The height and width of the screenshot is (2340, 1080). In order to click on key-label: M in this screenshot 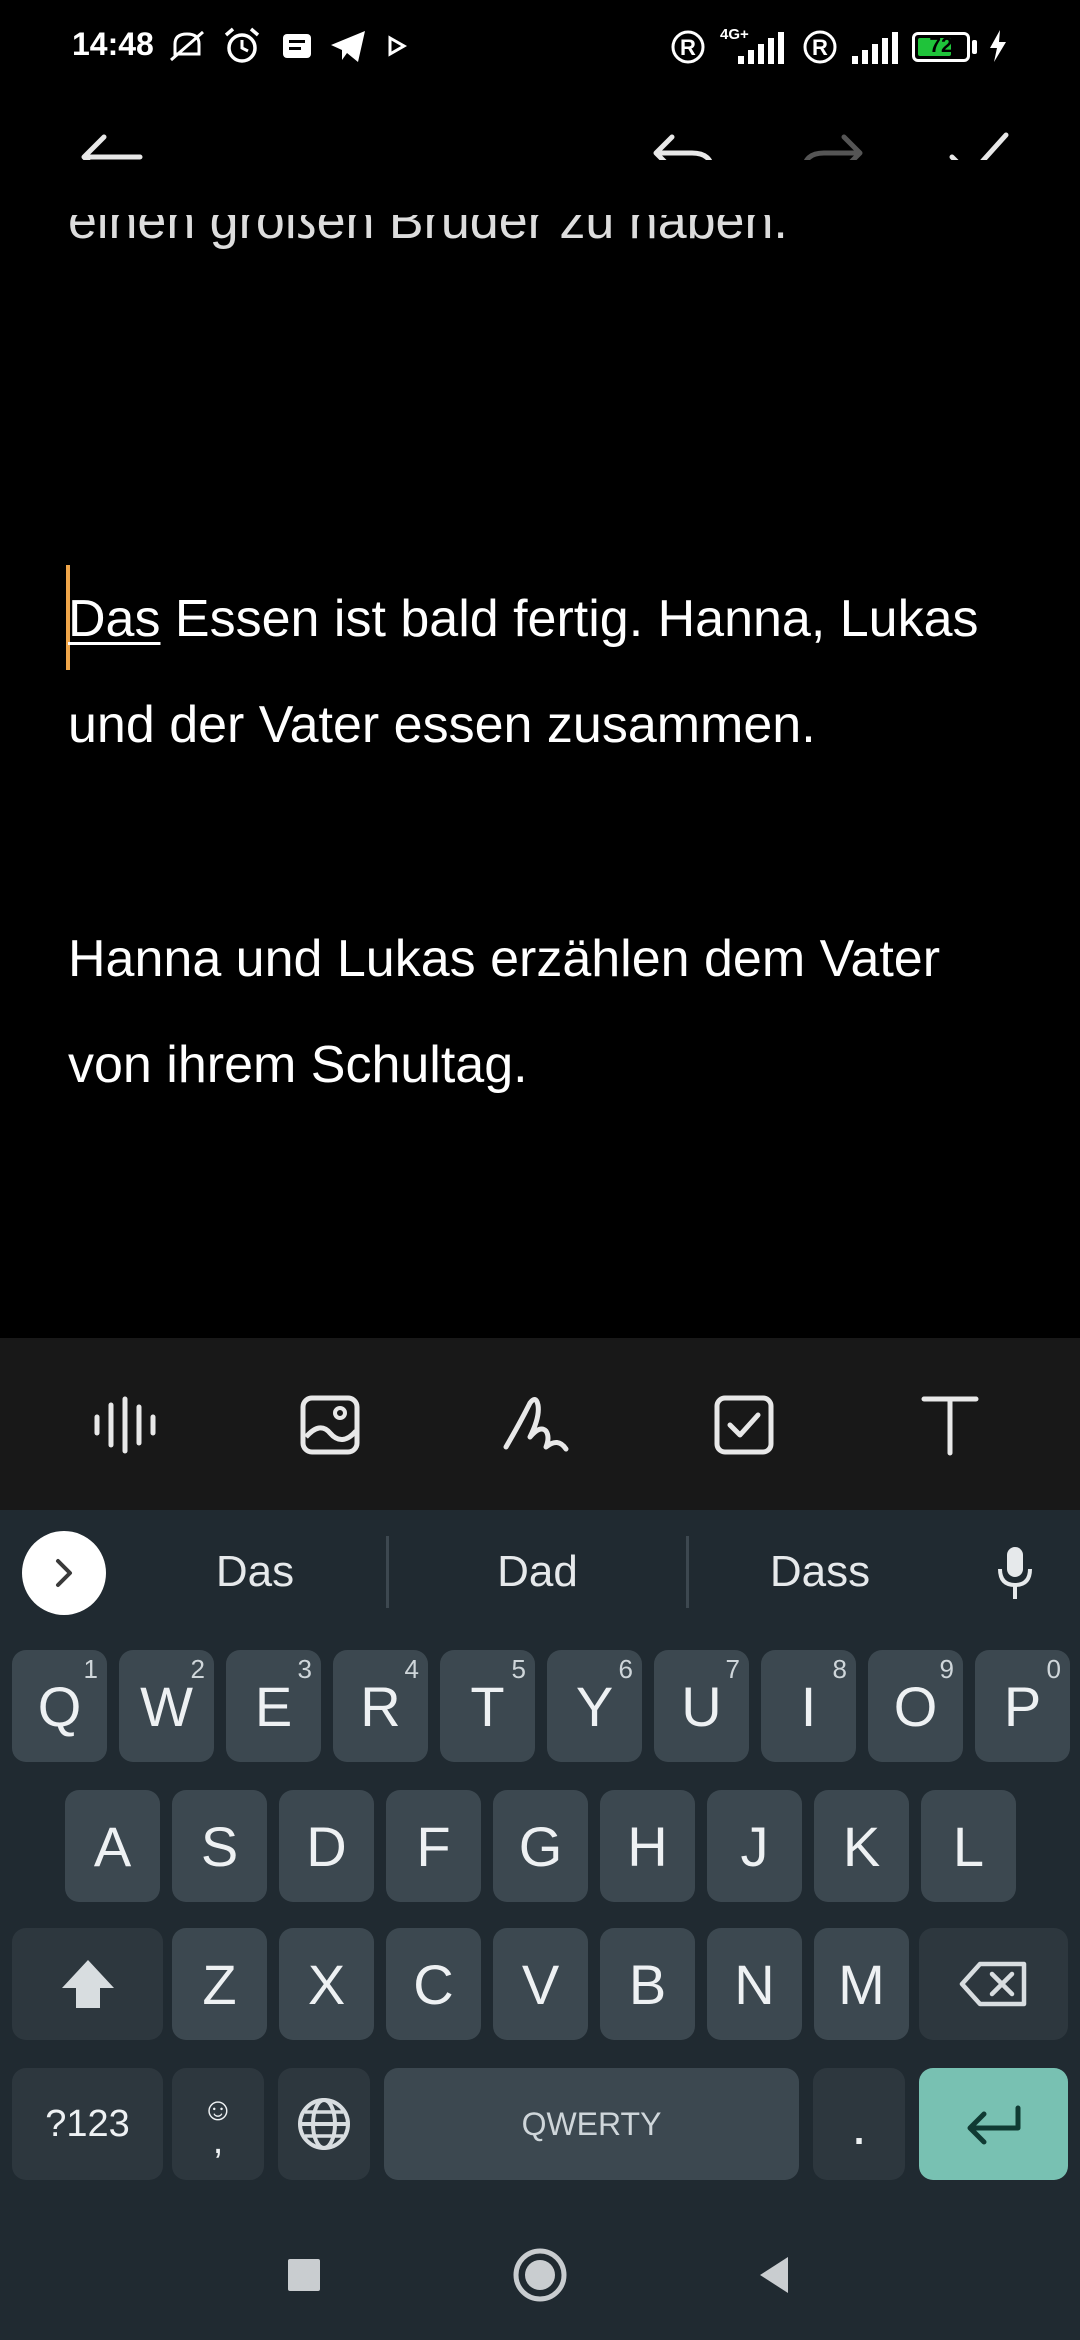, I will do `click(861, 1984)`.